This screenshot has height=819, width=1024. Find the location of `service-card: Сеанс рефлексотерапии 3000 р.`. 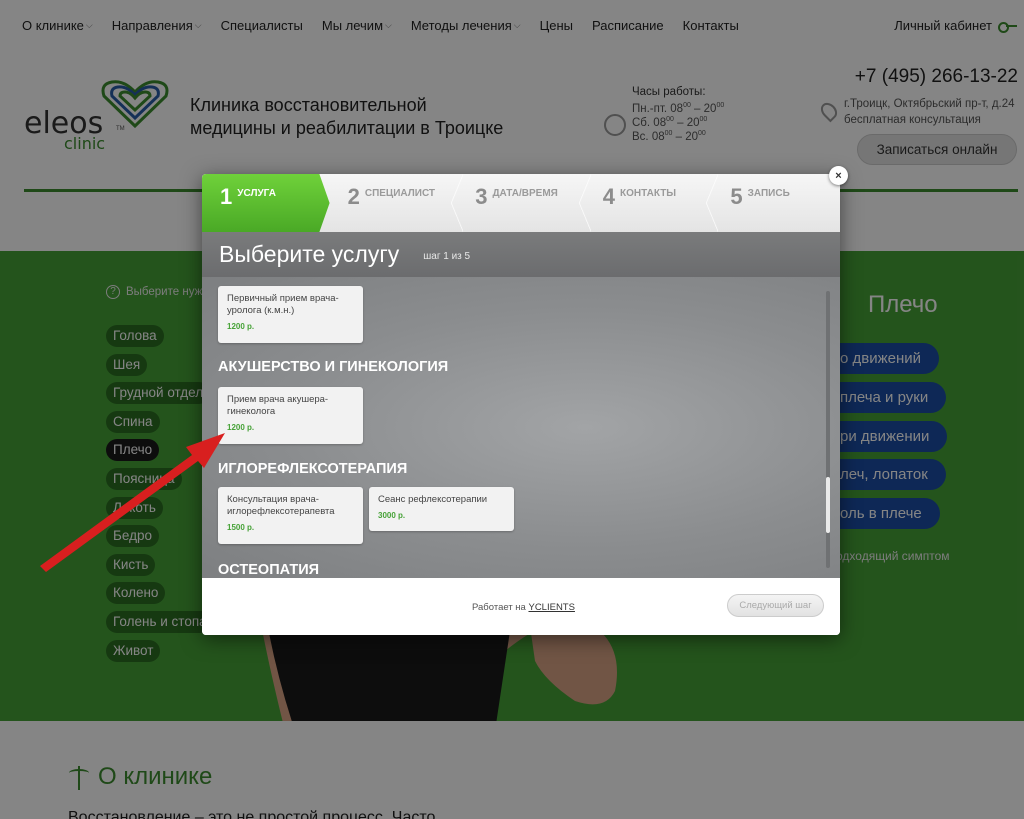

service-card: Сеанс рефлексотерапии 3000 р. is located at coordinates (441, 509).